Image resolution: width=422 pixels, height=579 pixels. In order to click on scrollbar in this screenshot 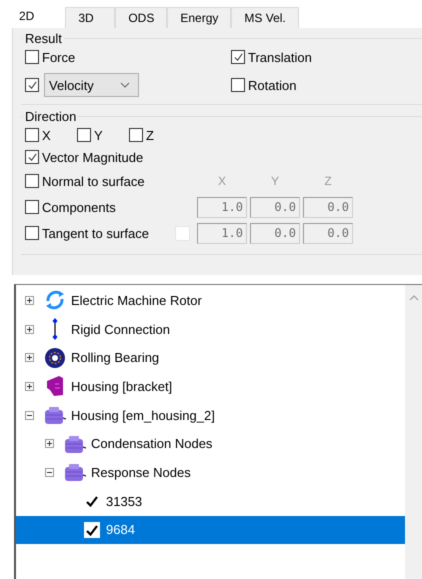, I will do `click(413, 432)`.